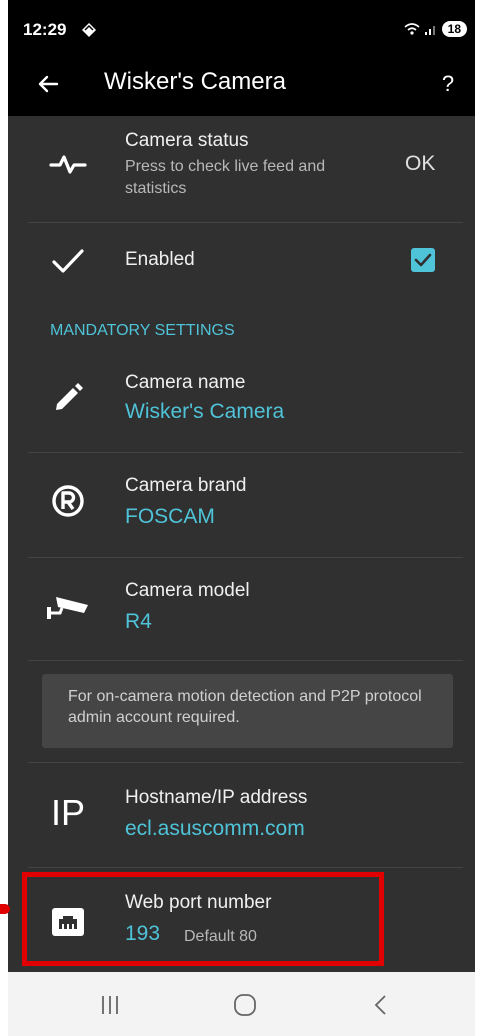 The height and width of the screenshot is (1036, 483). I want to click on camera-name-row: Camera name Wisker's Camera, so click(241, 404).